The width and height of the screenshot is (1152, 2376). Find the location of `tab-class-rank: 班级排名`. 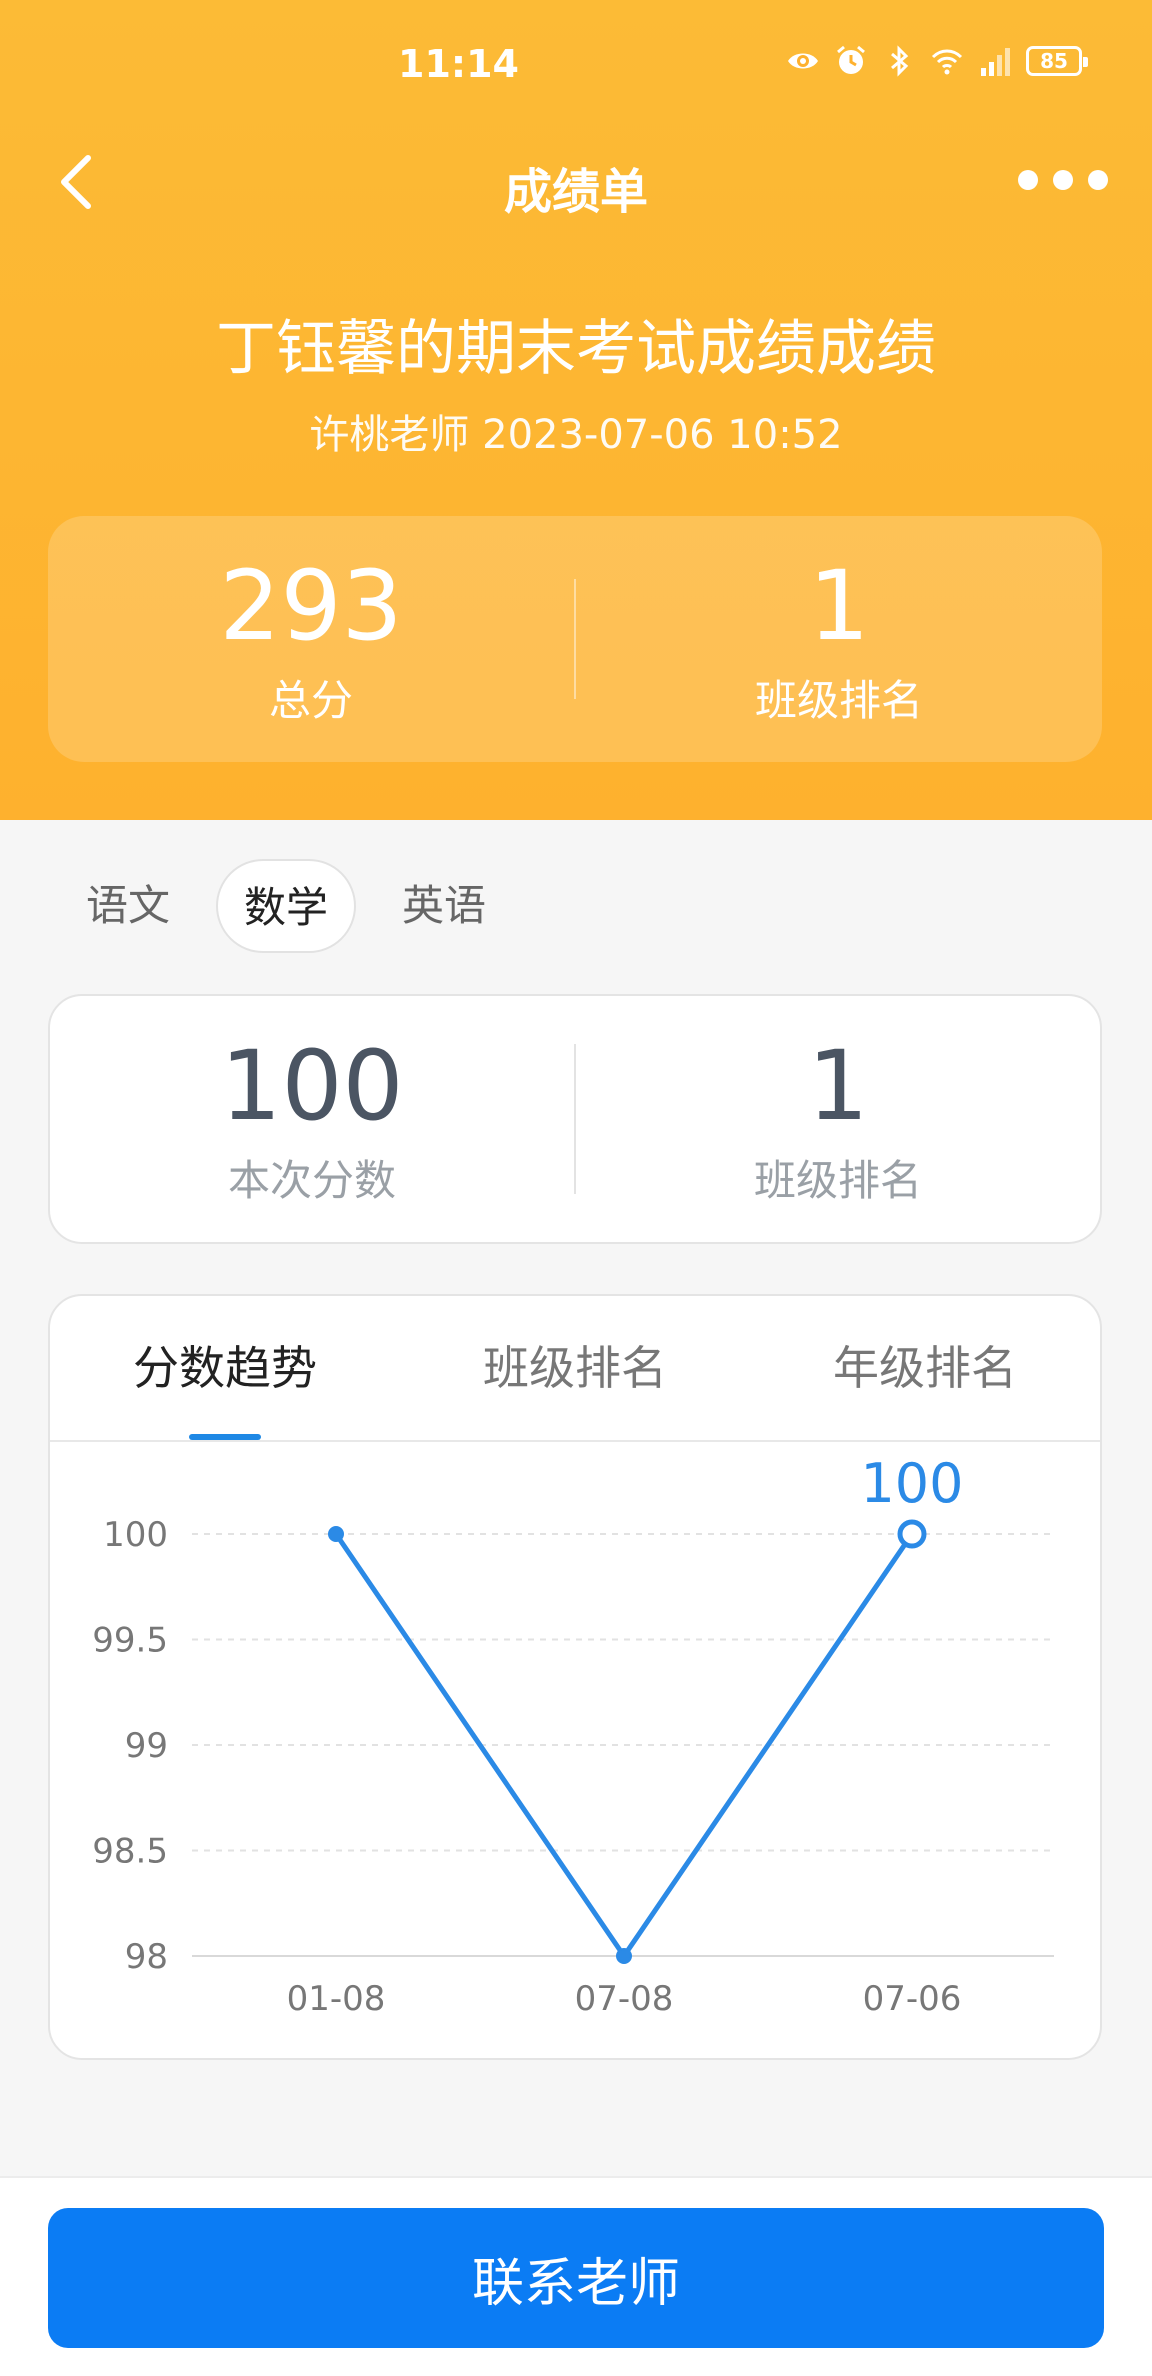

tab-class-rank: 班级排名 is located at coordinates (575, 1368).